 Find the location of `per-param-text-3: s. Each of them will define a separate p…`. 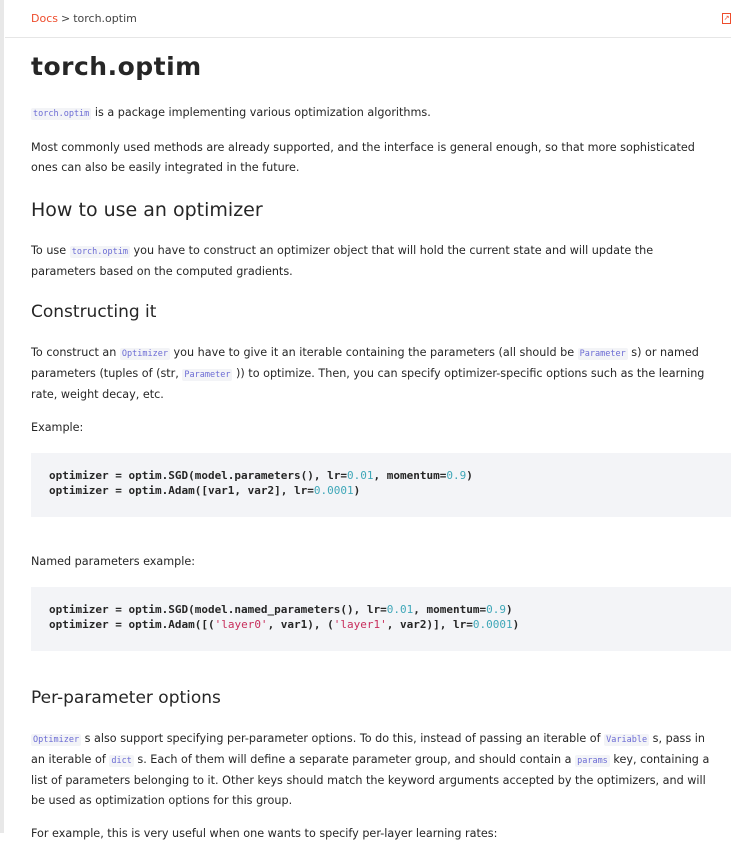

per-param-text-3: s. Each of them will define a separate p… is located at coordinates (354, 759).